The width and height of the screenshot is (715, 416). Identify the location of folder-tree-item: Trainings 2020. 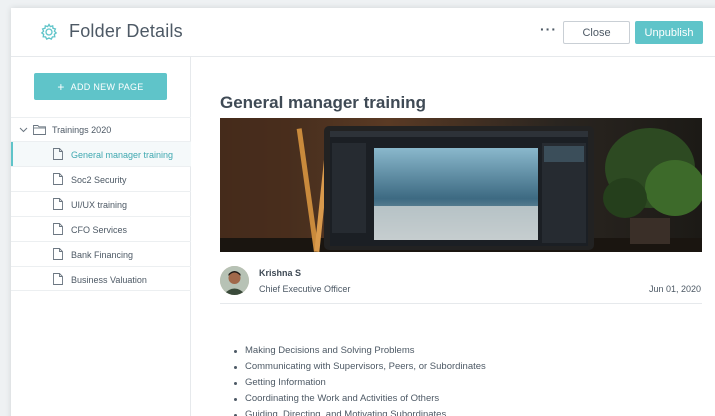
(101, 129).